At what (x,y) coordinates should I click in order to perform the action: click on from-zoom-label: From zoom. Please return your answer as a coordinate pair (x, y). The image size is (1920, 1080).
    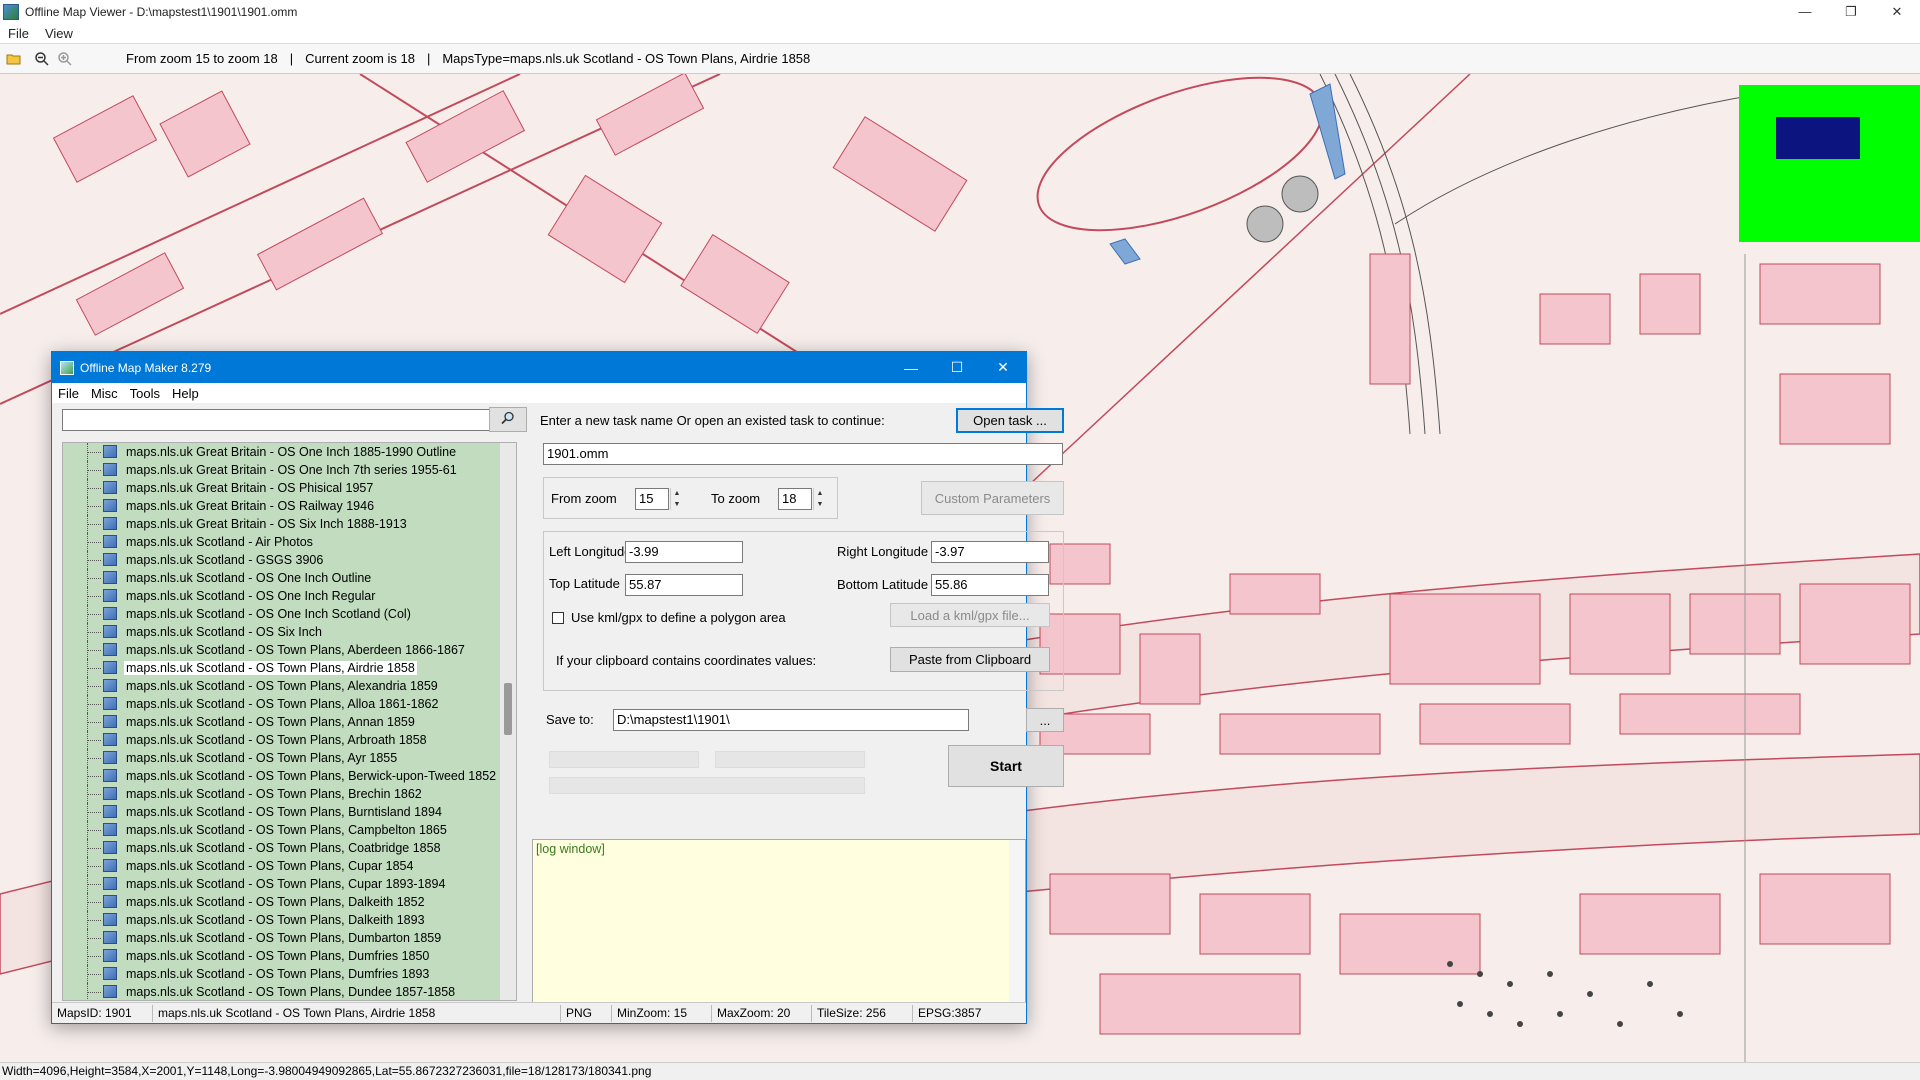
    Looking at the image, I should click on (584, 498).